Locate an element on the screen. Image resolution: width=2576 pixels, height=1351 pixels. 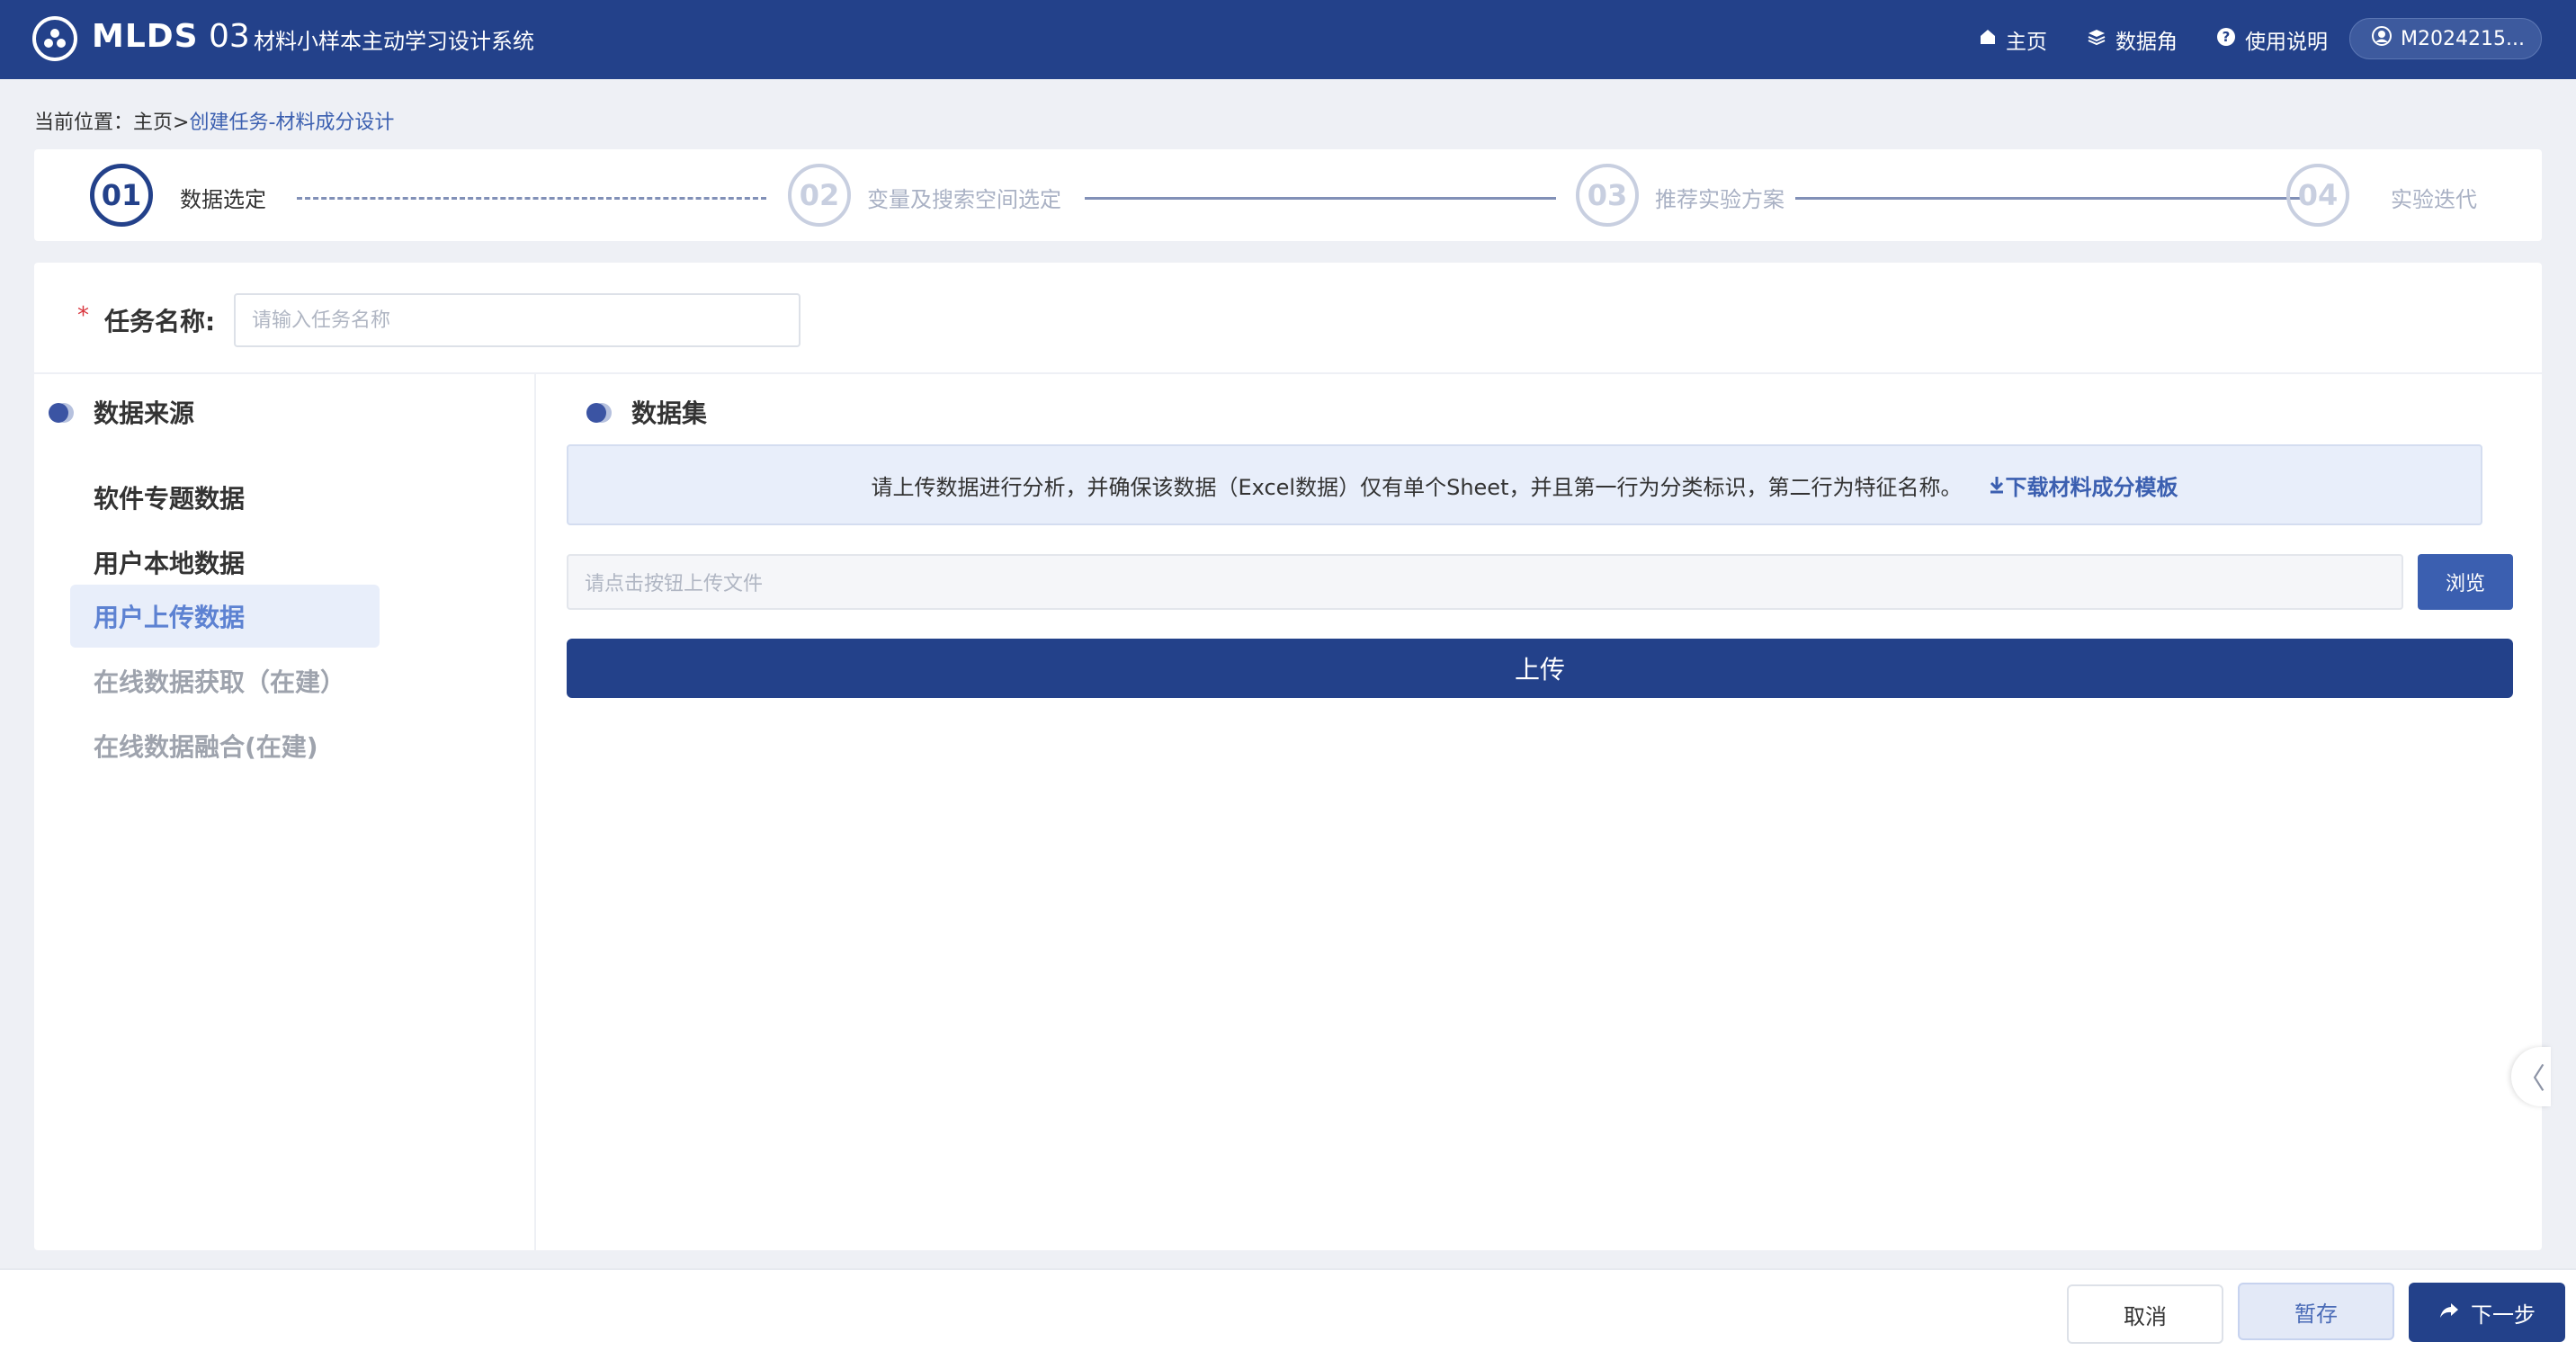
nav-help-label: 使用说明 is located at coordinates (2286, 43).